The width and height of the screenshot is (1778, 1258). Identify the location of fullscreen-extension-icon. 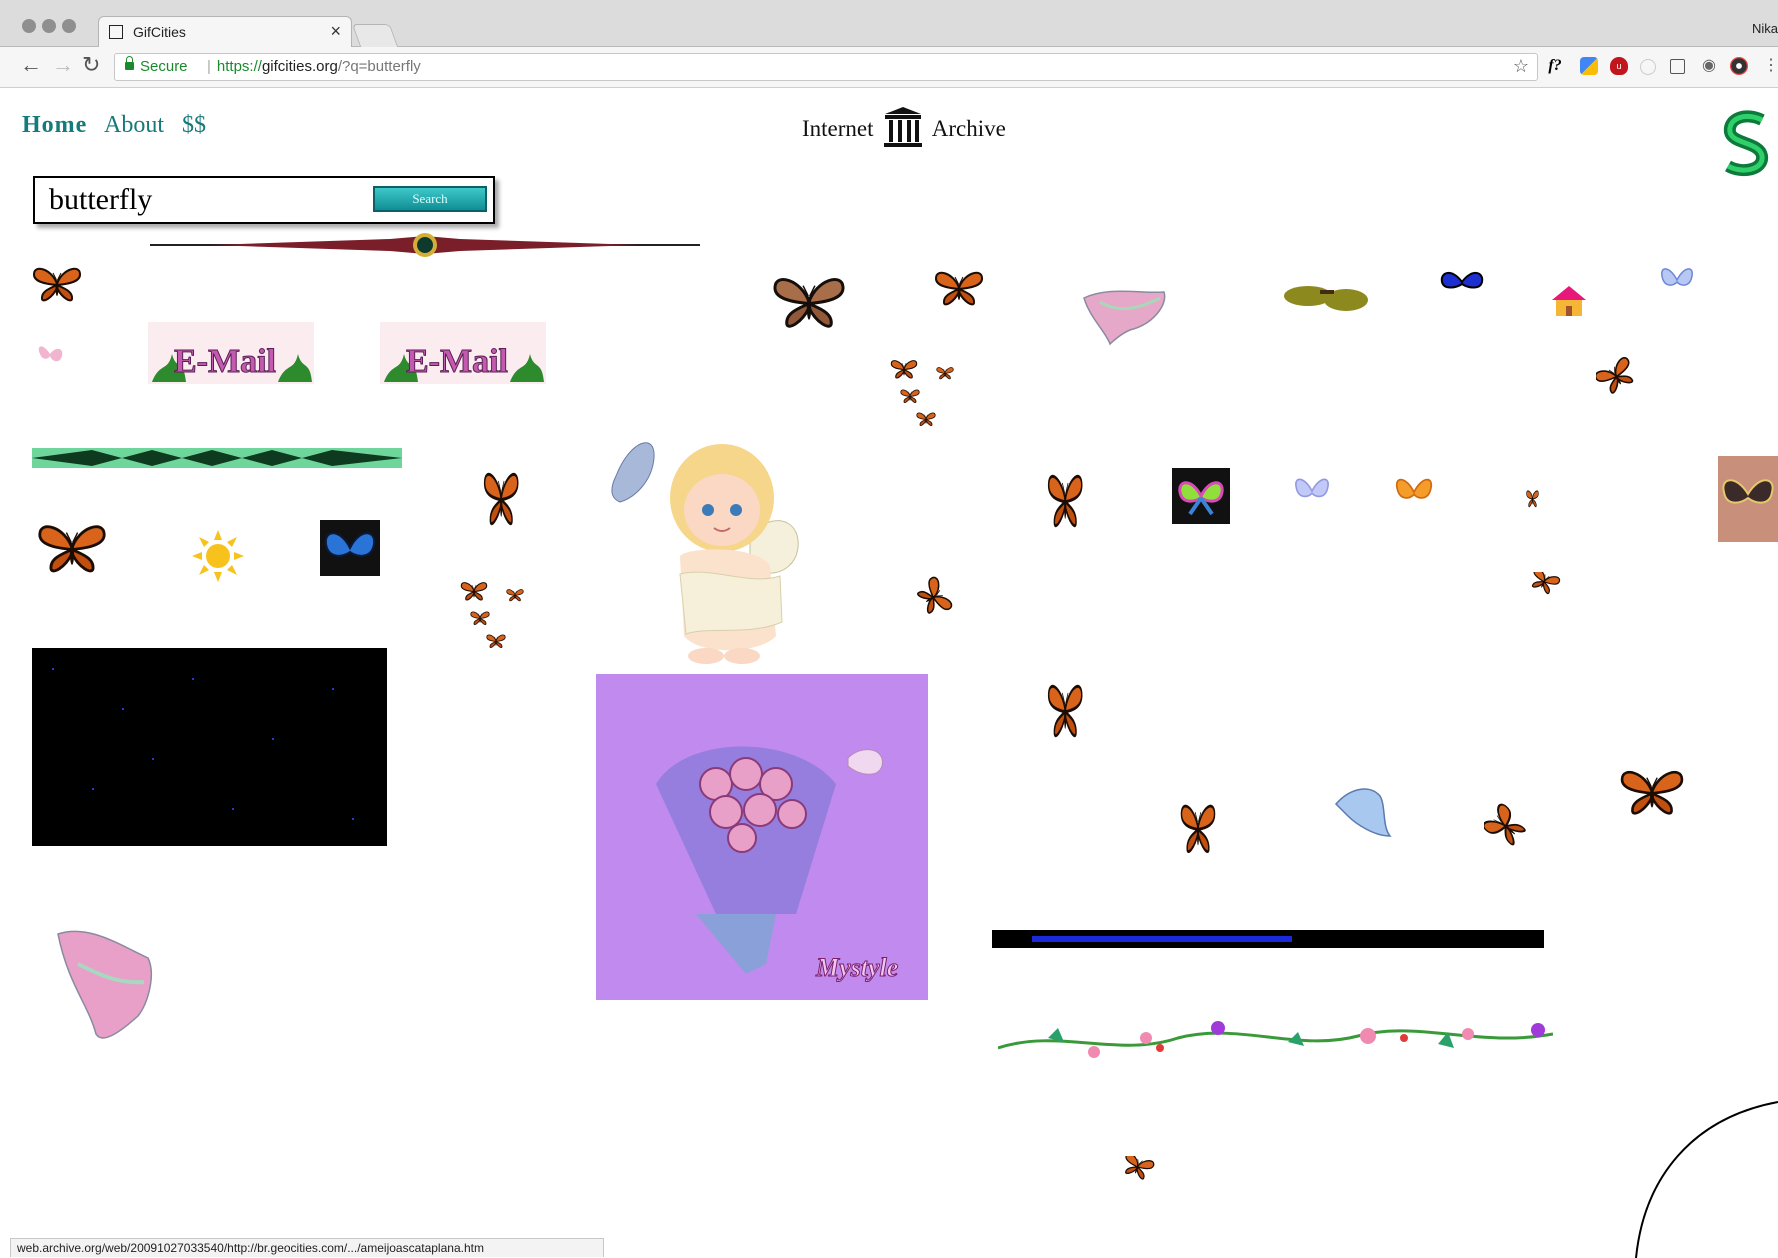
(1677, 66).